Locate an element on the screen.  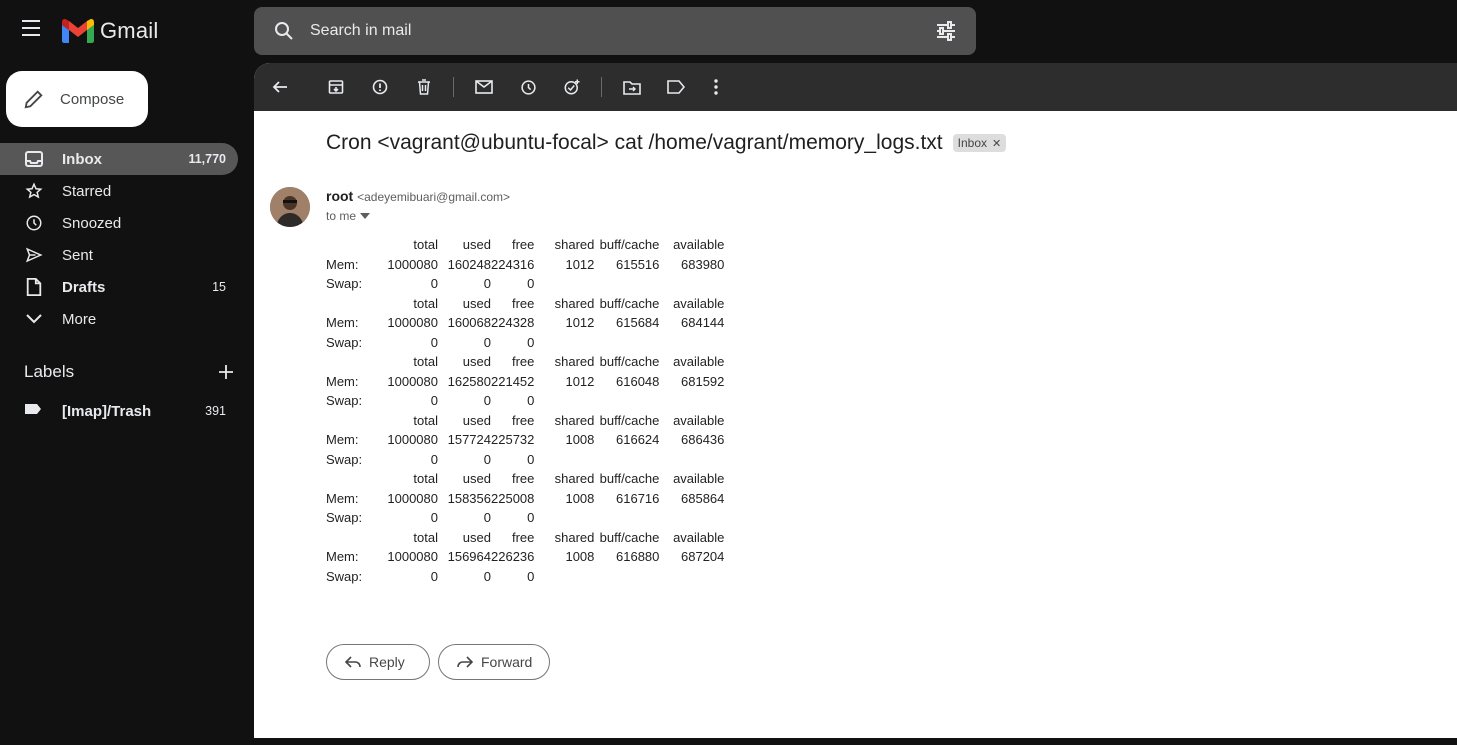
snooze-button is located at coordinates (528, 87).